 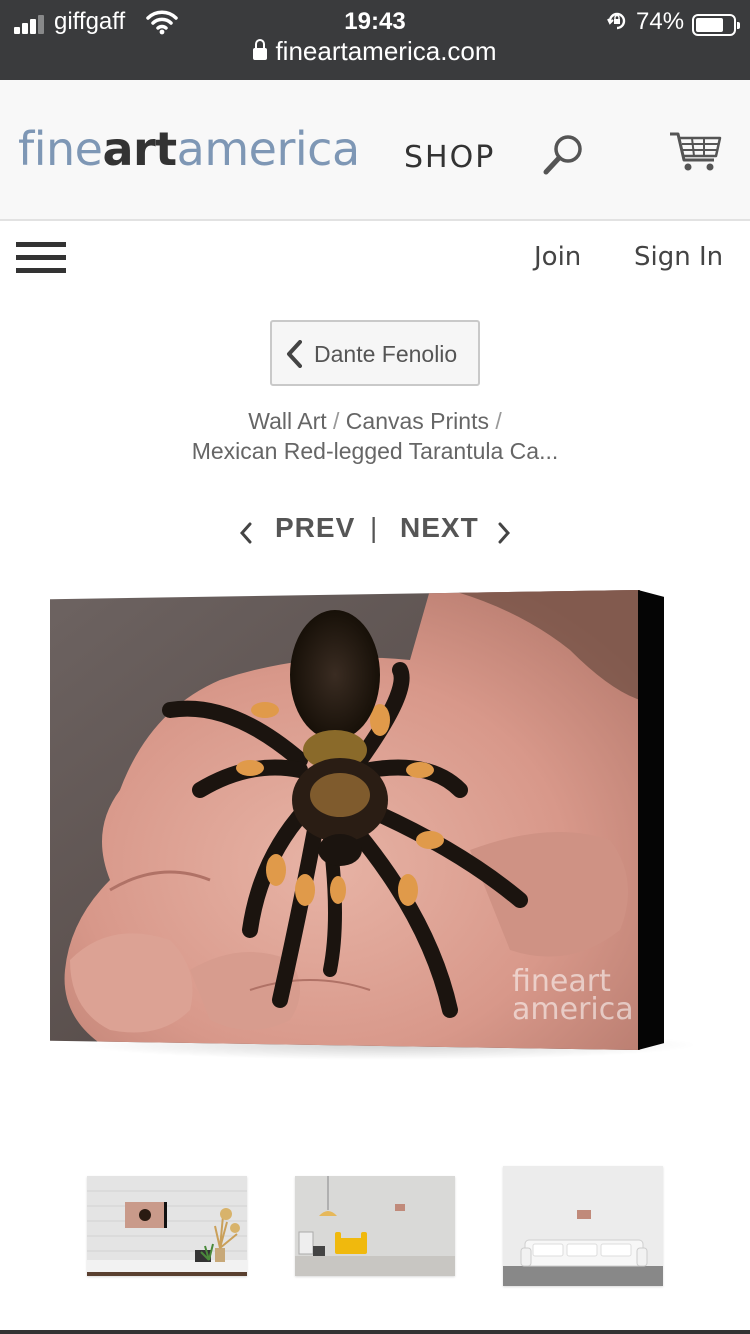 I want to click on battery-percent: 74%, so click(x=660, y=21).